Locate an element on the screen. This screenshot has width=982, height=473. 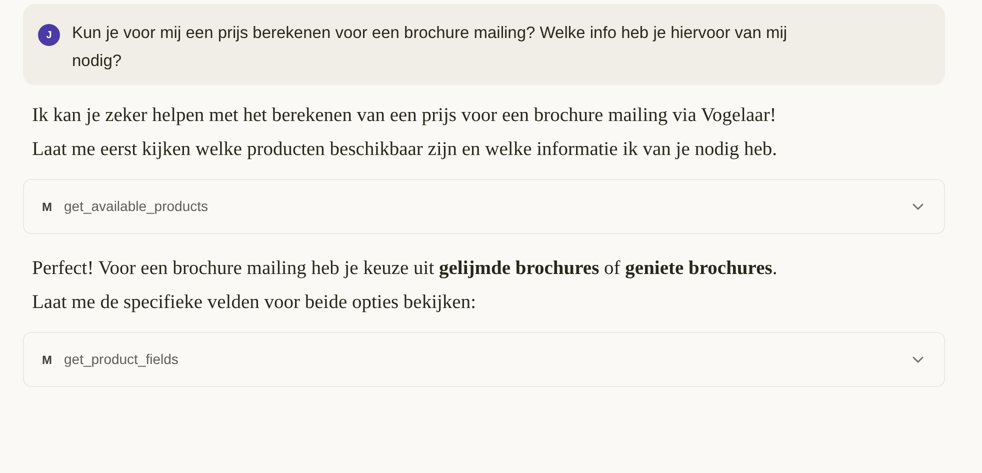
assistant-message-text: Perfect! Voor een brochure mailing heb je keuze uit gelijmde brochures of geniete brochures. Laat me de specifieke velden voor beide opties bekijken: is located at coordinates (404, 286).